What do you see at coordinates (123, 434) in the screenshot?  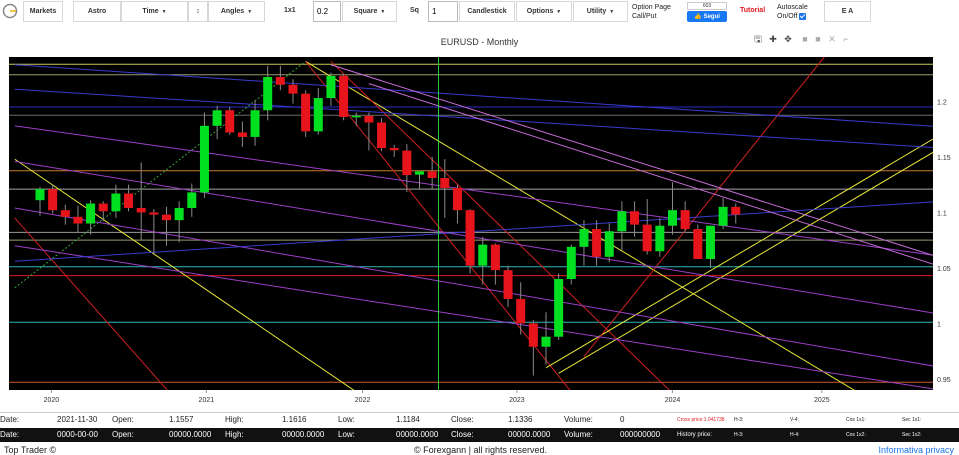 I see `open-label: Open:` at bounding box center [123, 434].